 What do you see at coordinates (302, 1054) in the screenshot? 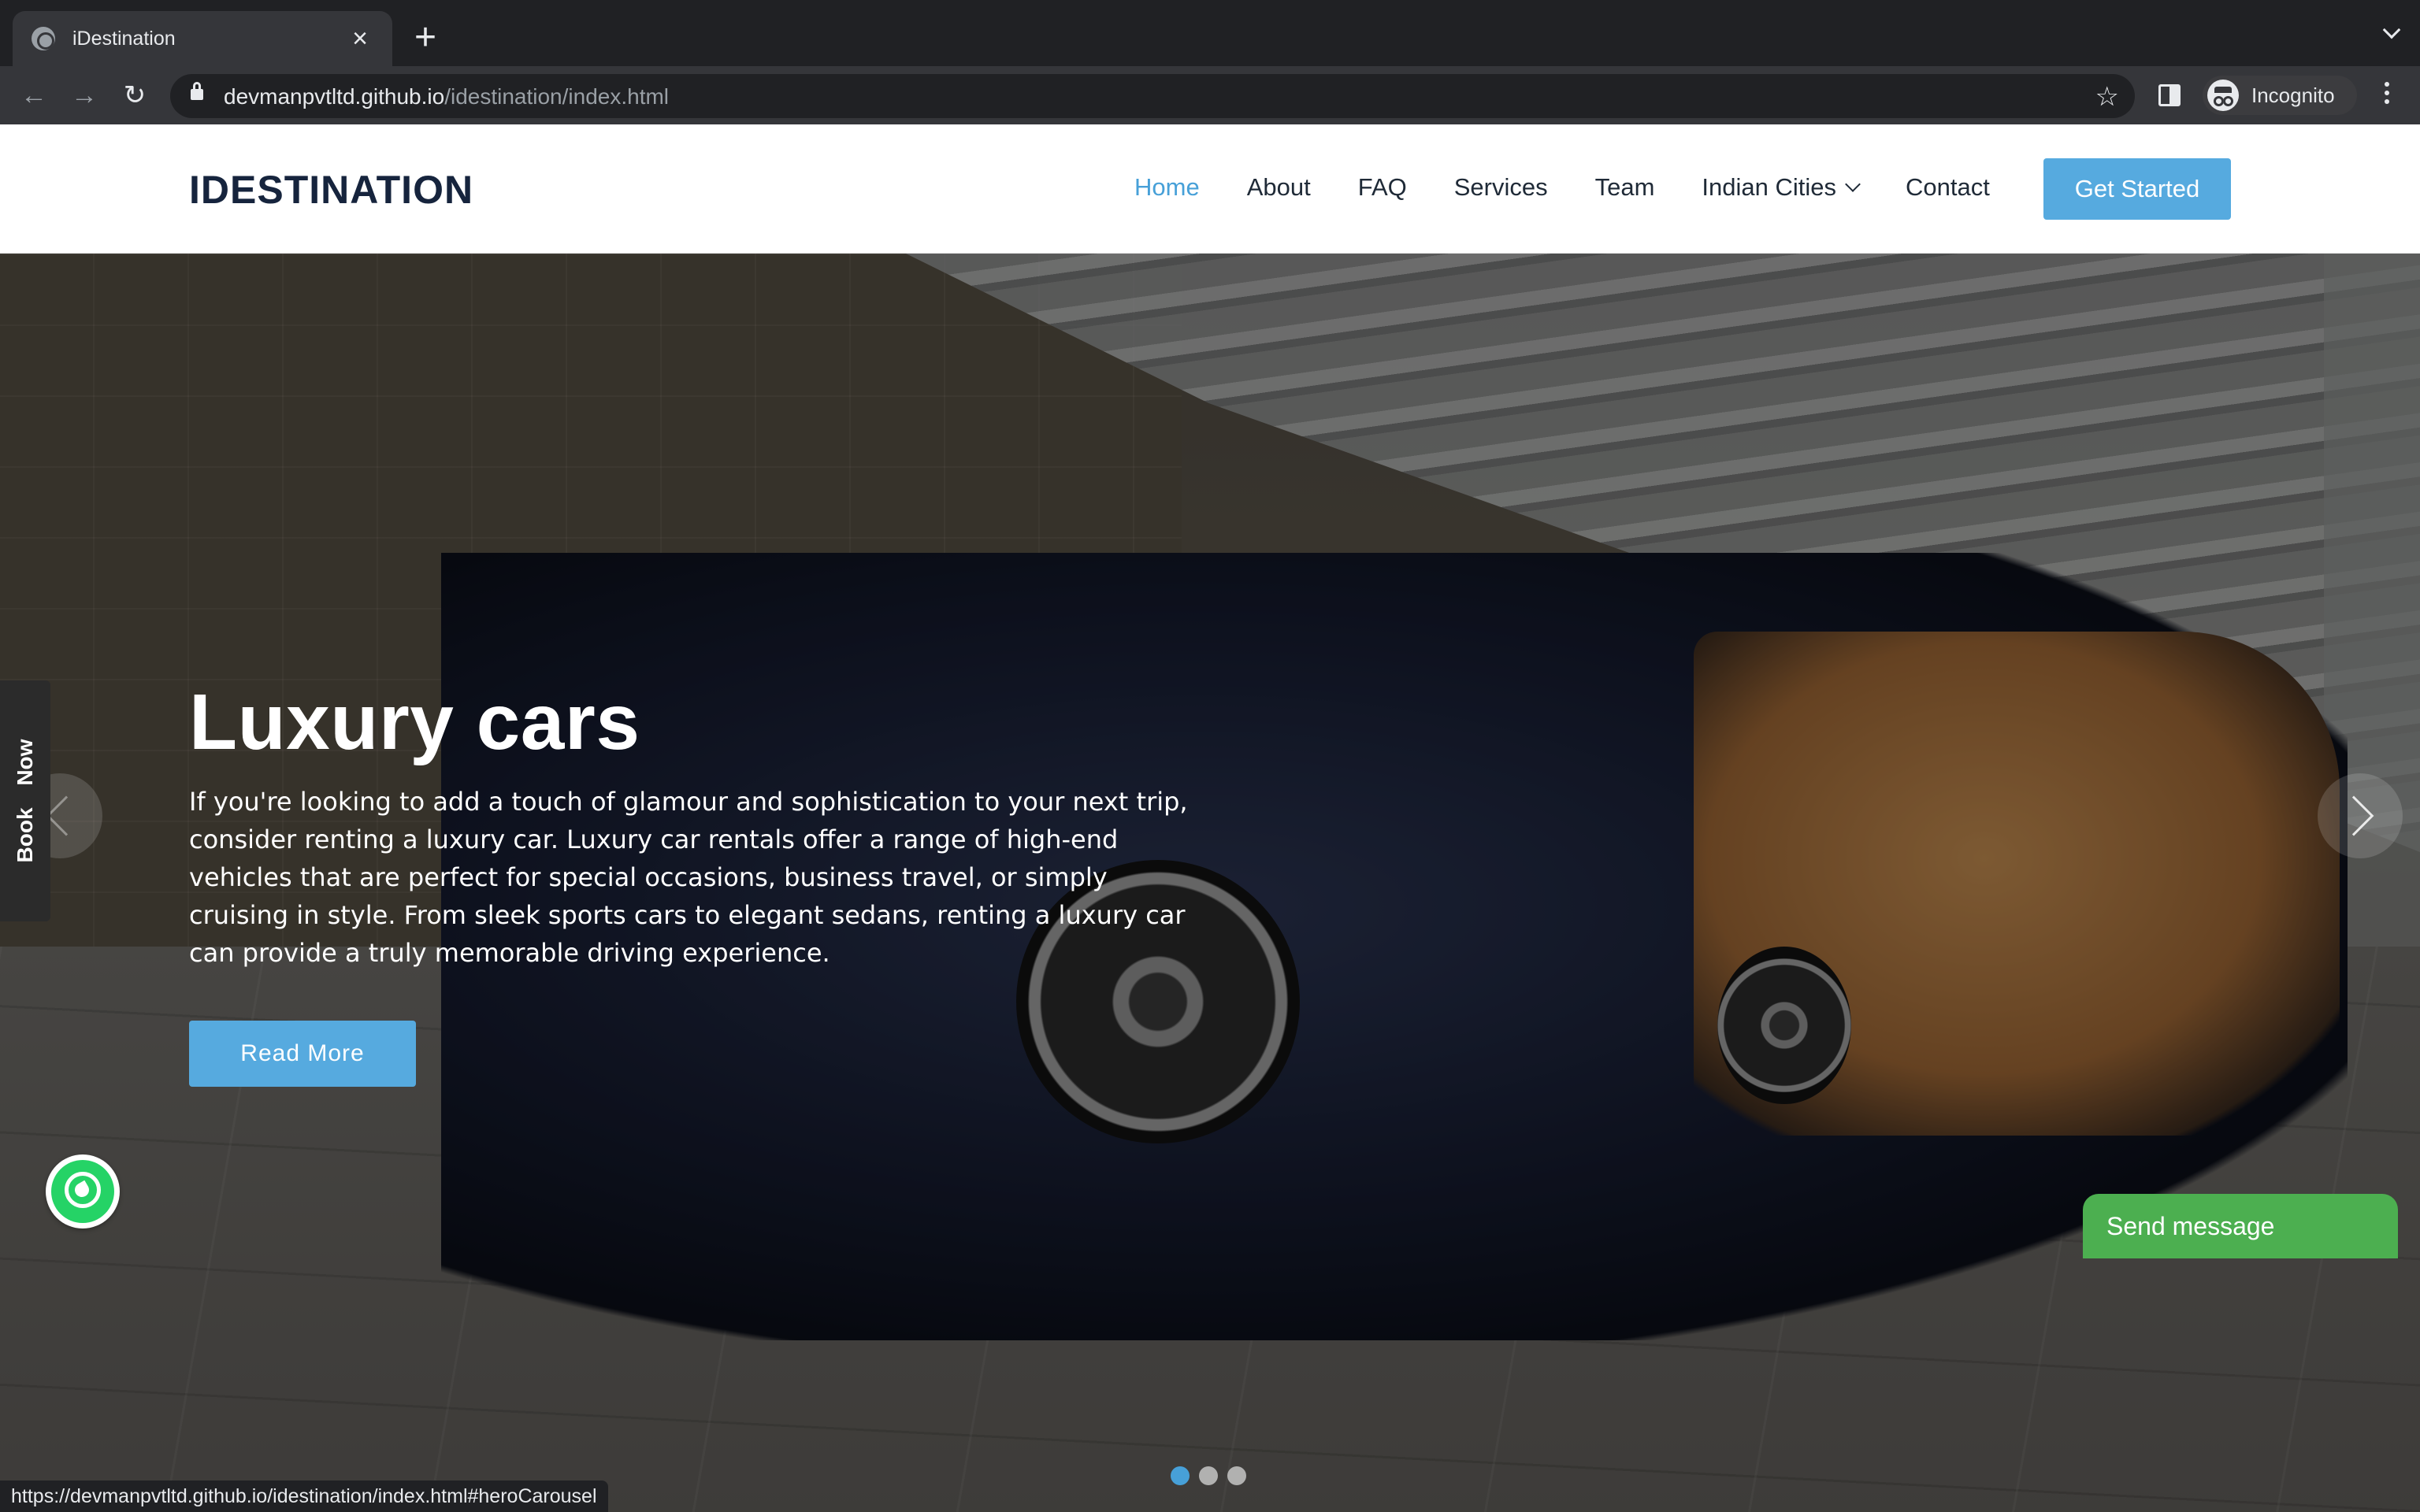
I see `read-more-button: Read More` at bounding box center [302, 1054].